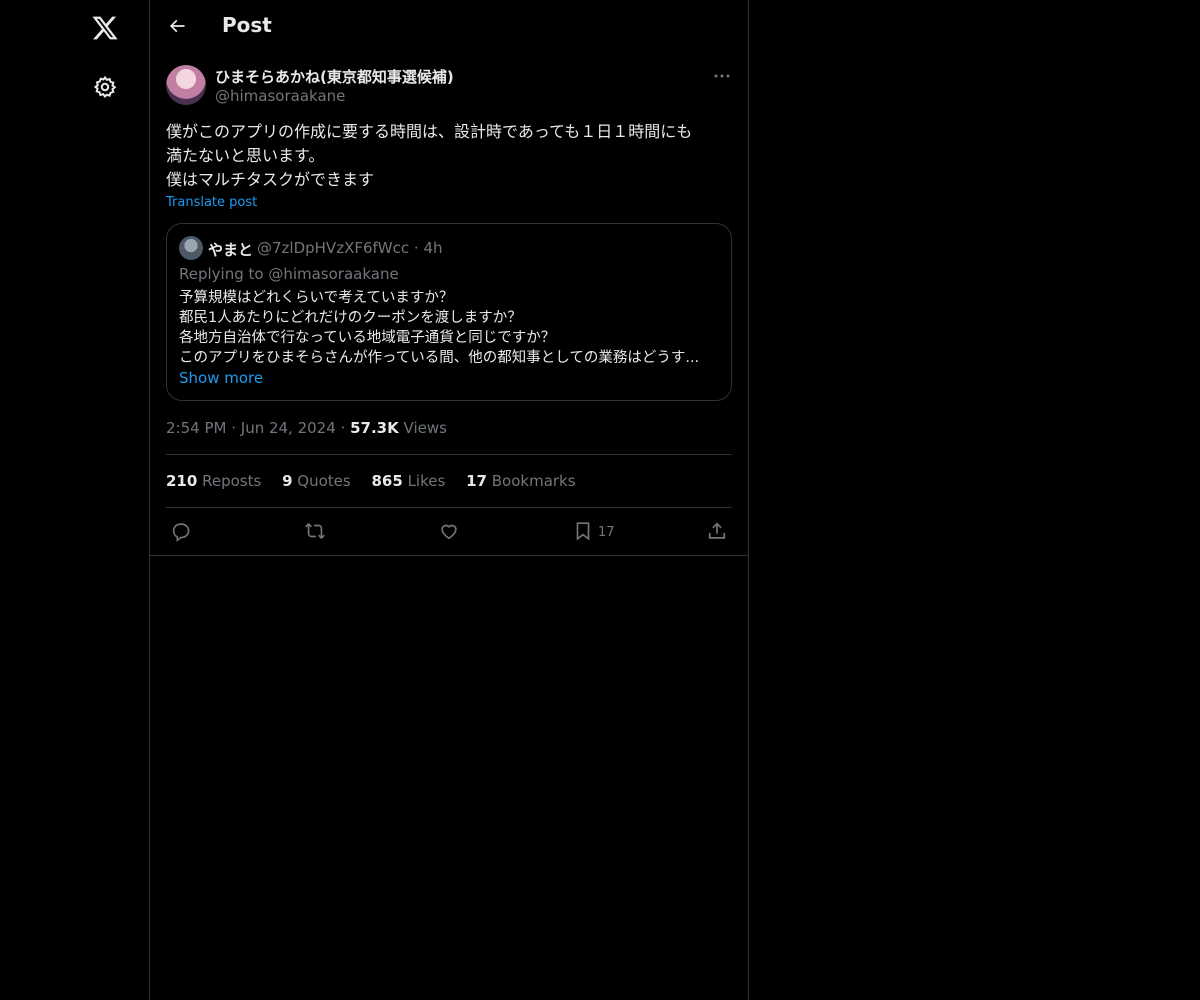 The height and width of the screenshot is (1000, 1200). I want to click on views-count: 57.3K, so click(374, 428).